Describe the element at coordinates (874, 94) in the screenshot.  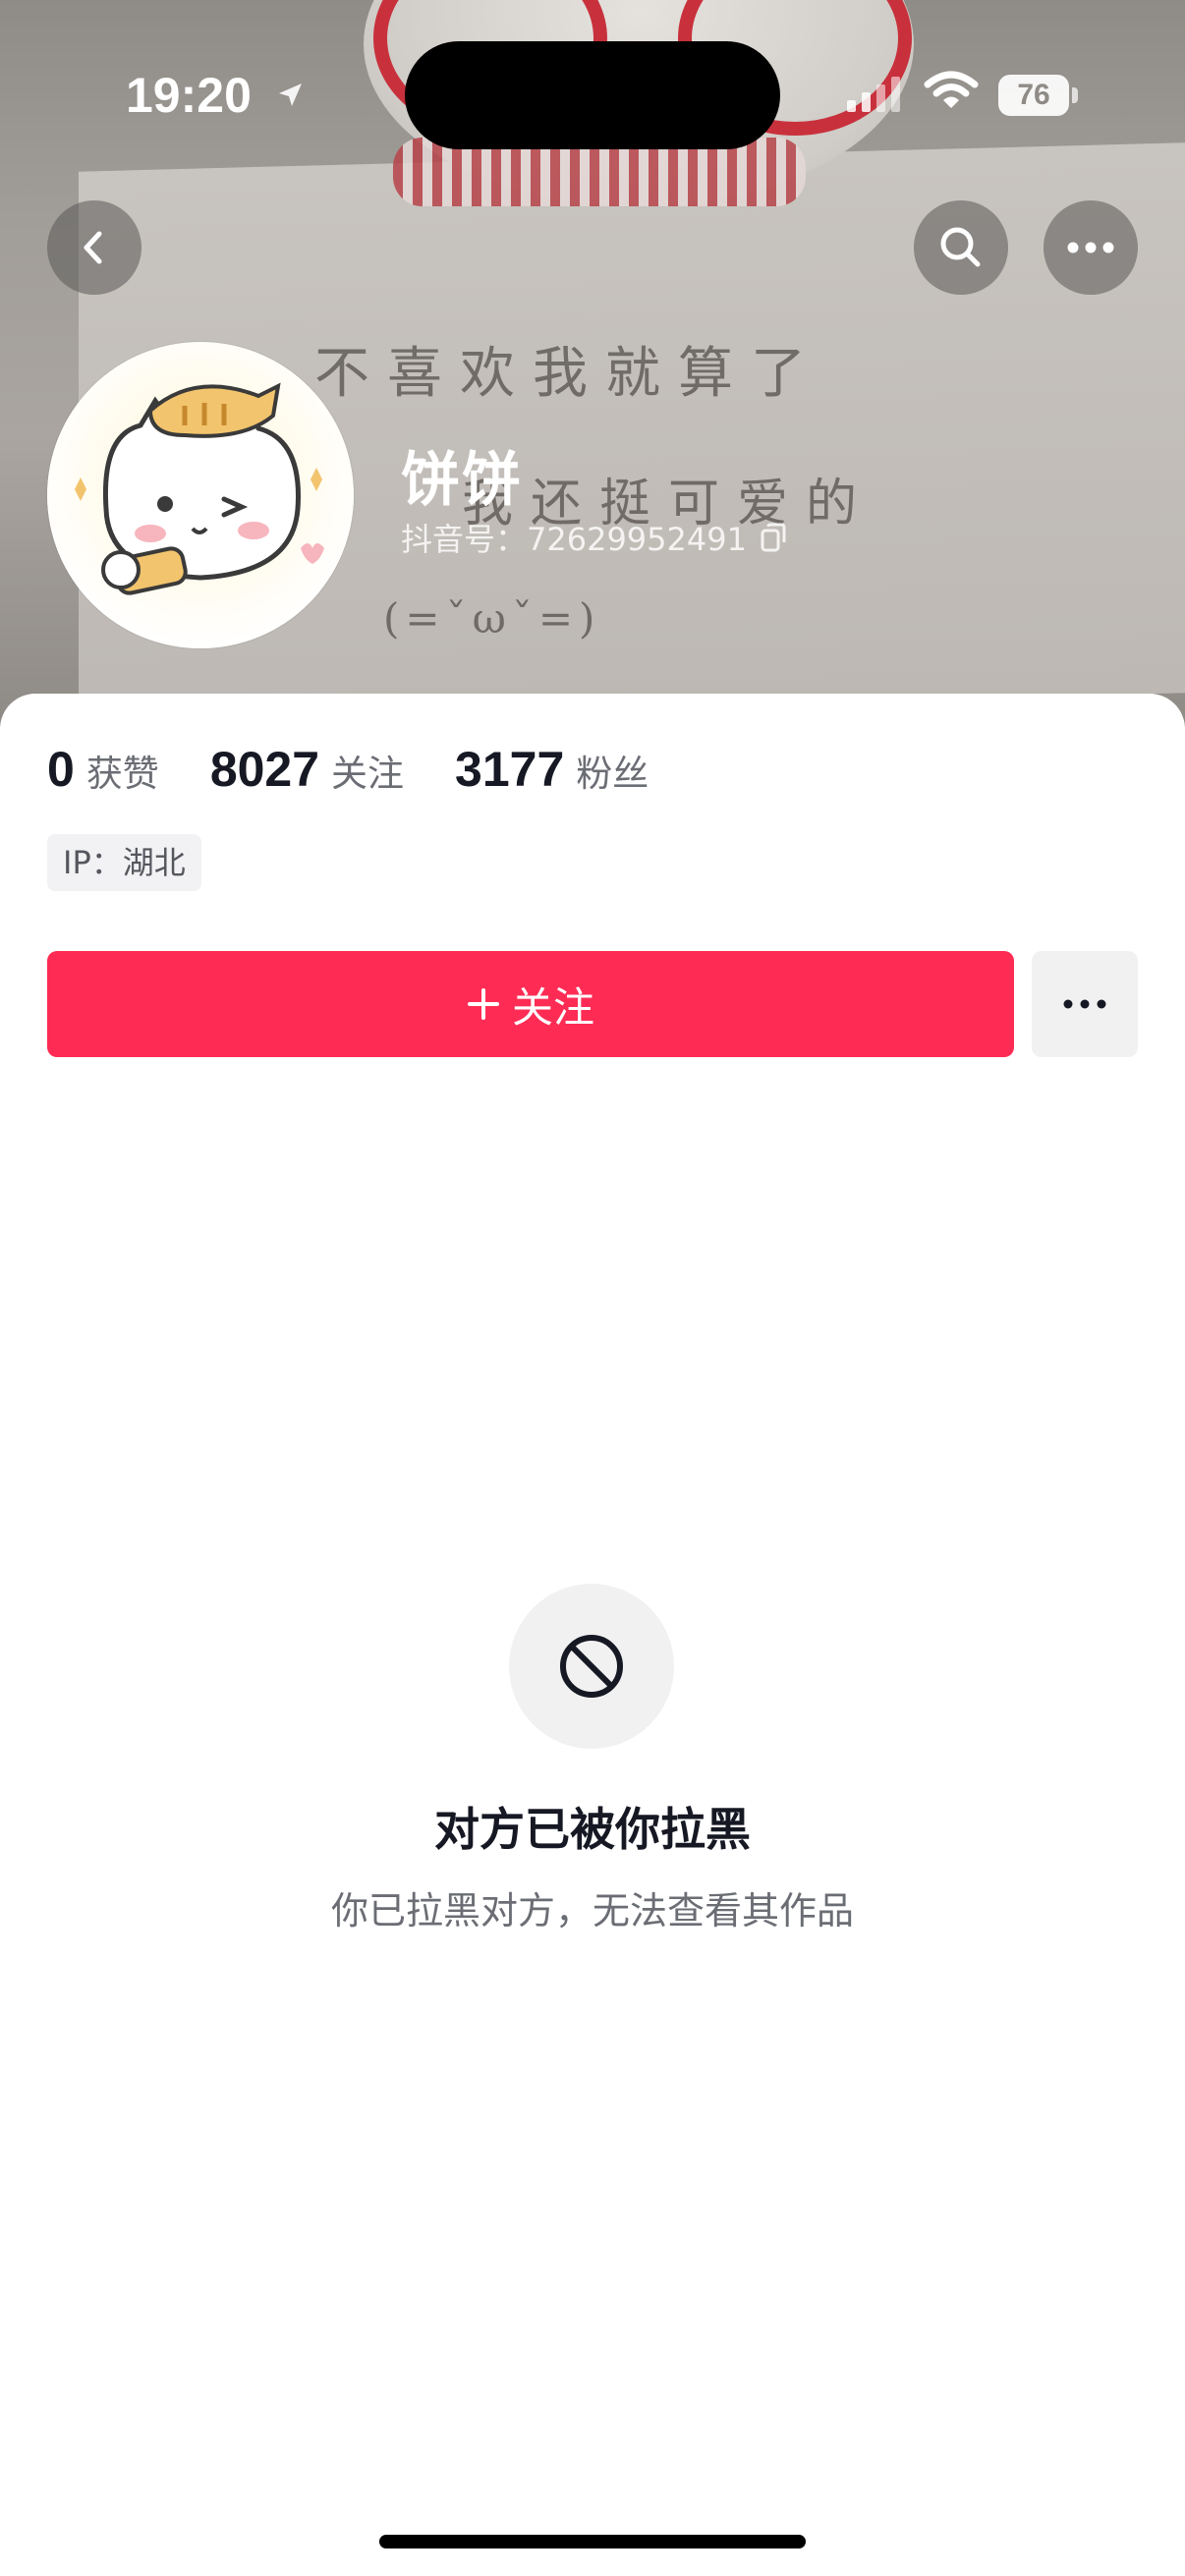
I see `cellular-signal-icon` at that location.